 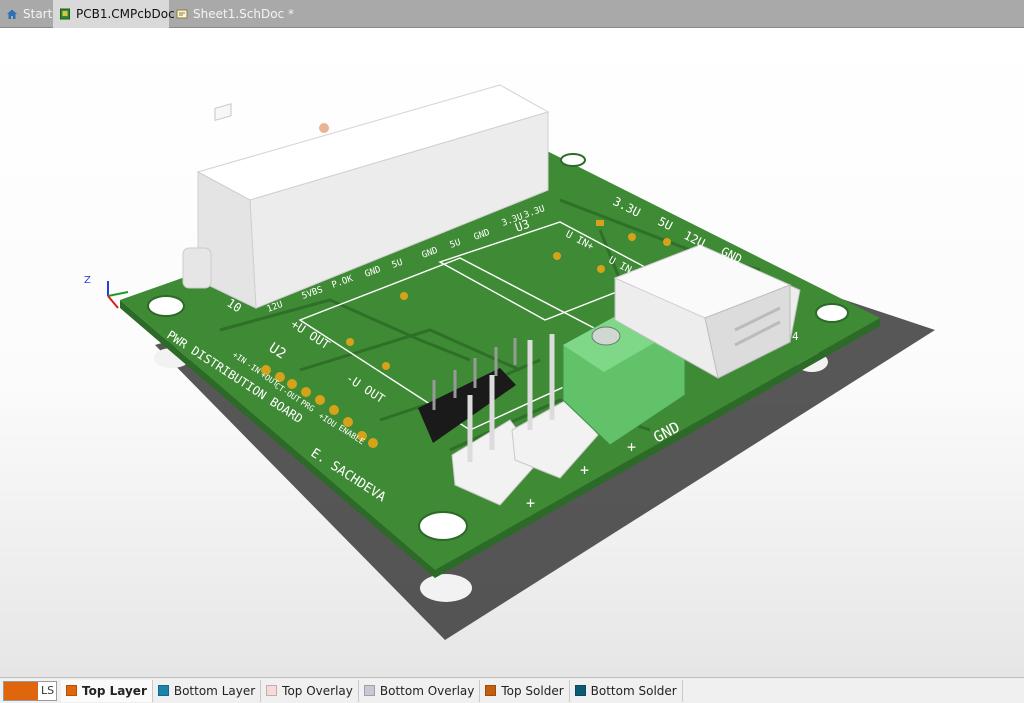 What do you see at coordinates (223, 112) in the screenshot?
I see `atx-cell-grid` at bounding box center [223, 112].